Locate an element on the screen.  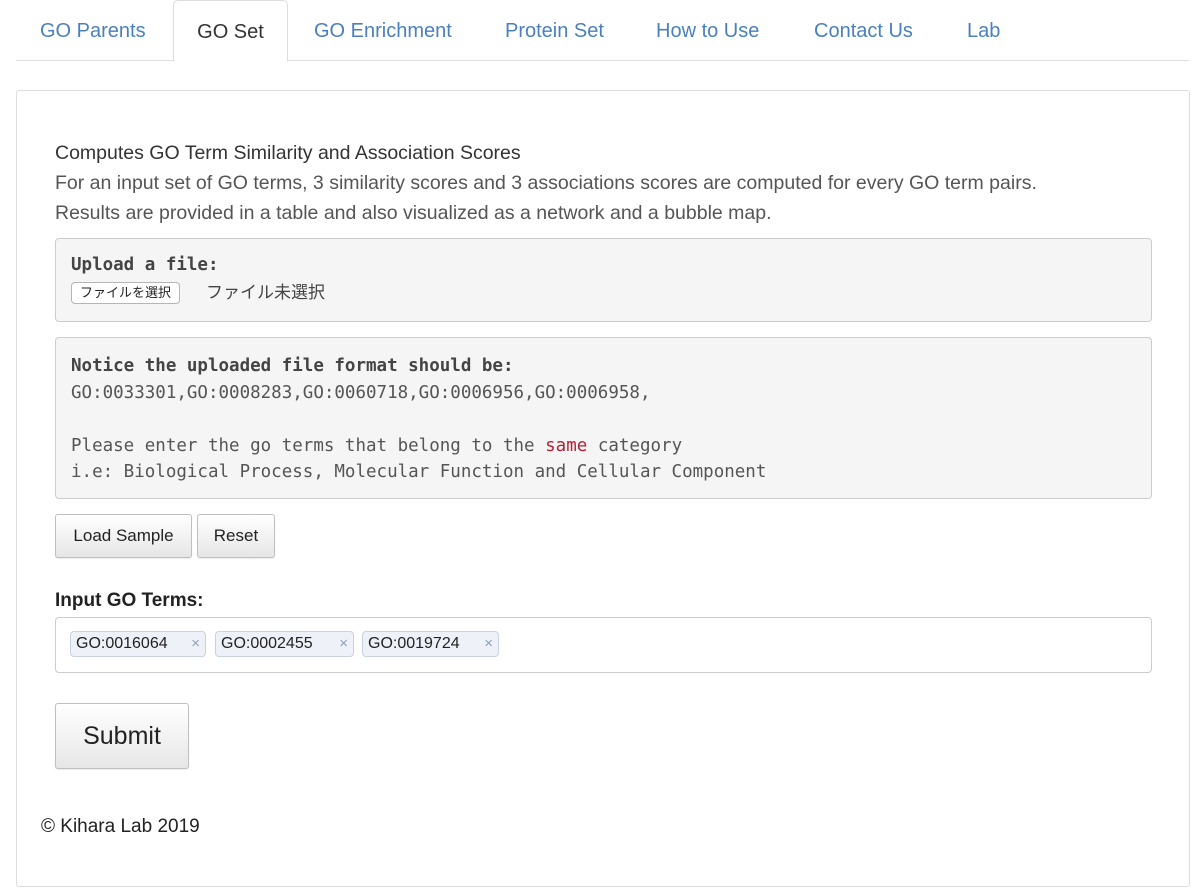
load-sample-button: Load Sample is located at coordinates (123, 536).